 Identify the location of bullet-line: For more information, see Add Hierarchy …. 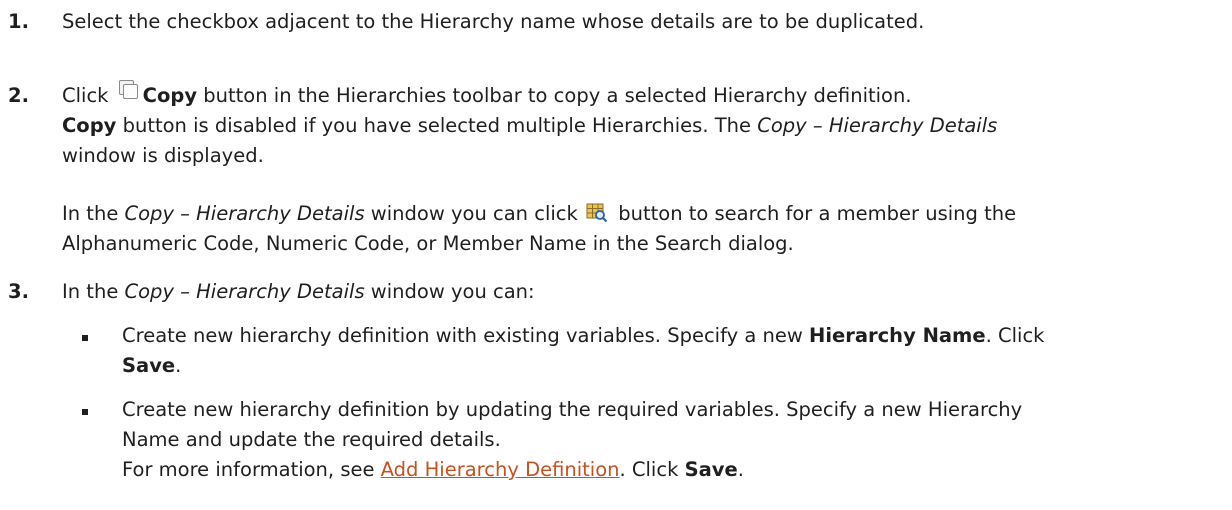
(672, 470).